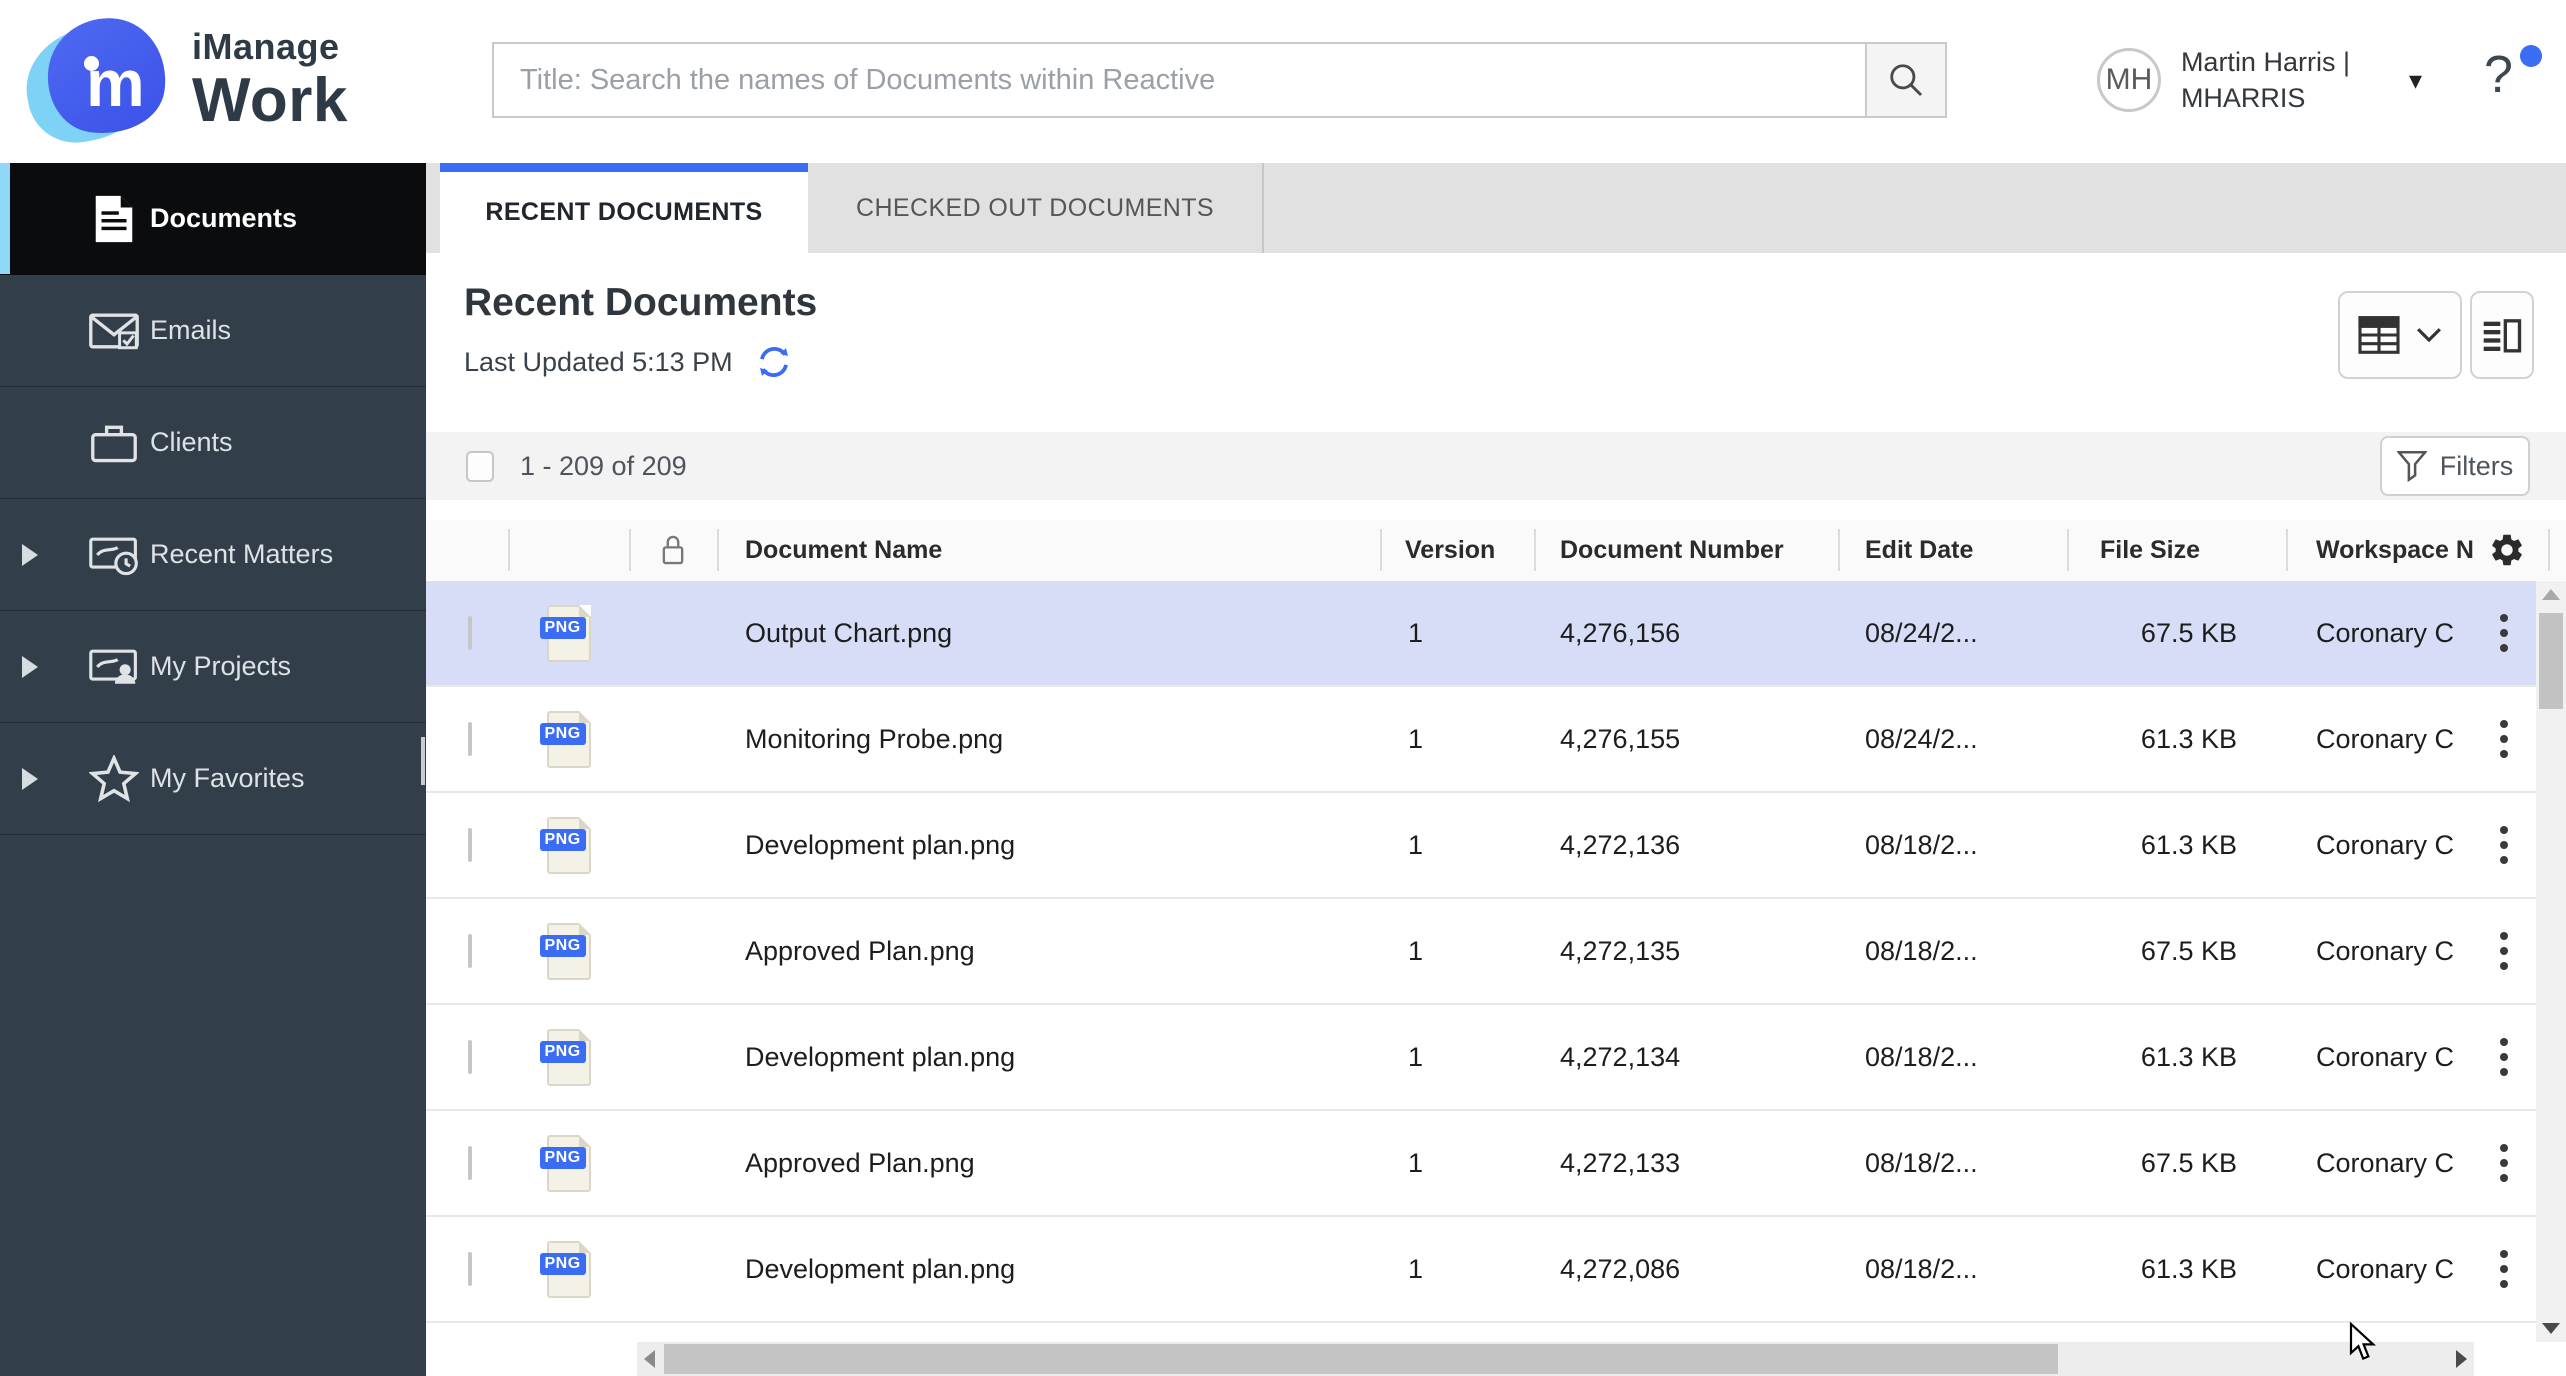 The height and width of the screenshot is (1376, 2566). Describe the element at coordinates (213, 443) in the screenshot. I see `sidebar-item-clients: Clients` at that location.